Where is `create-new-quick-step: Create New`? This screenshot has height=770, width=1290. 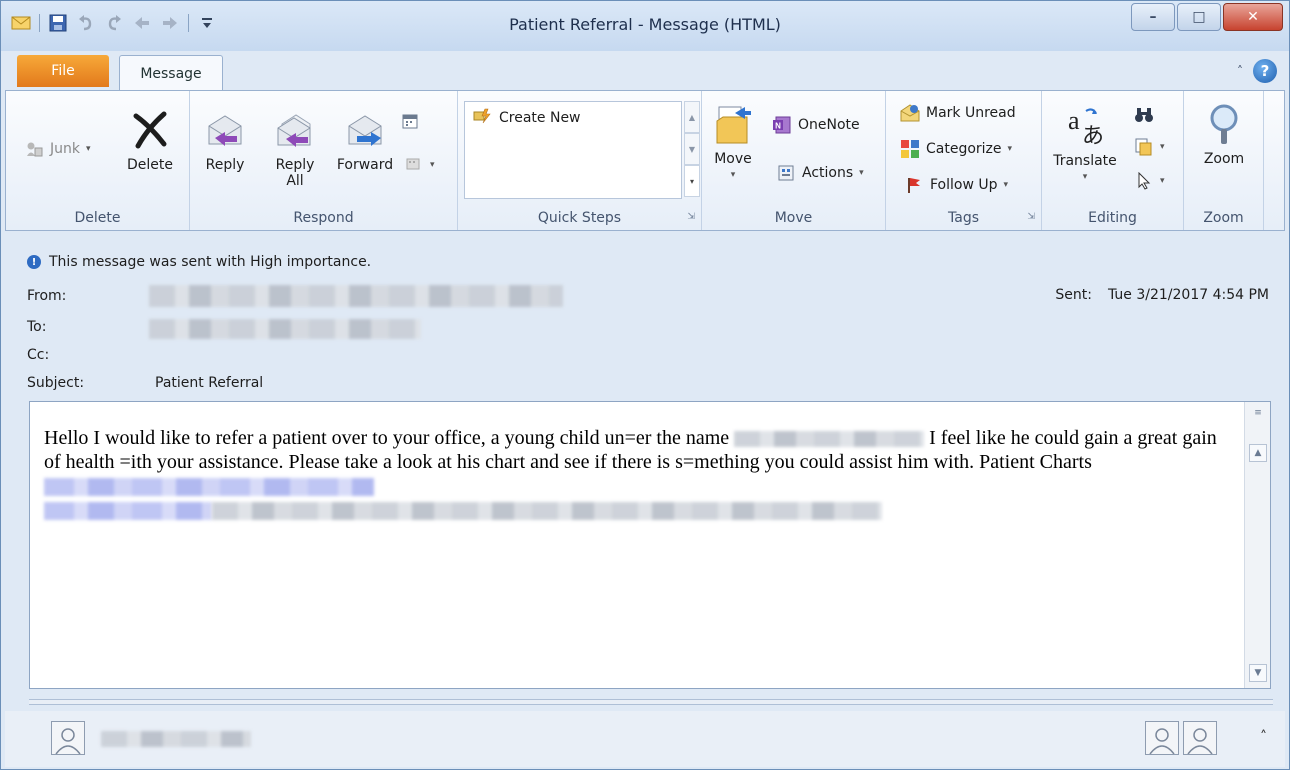 create-new-quick-step: Create New is located at coordinates (527, 118).